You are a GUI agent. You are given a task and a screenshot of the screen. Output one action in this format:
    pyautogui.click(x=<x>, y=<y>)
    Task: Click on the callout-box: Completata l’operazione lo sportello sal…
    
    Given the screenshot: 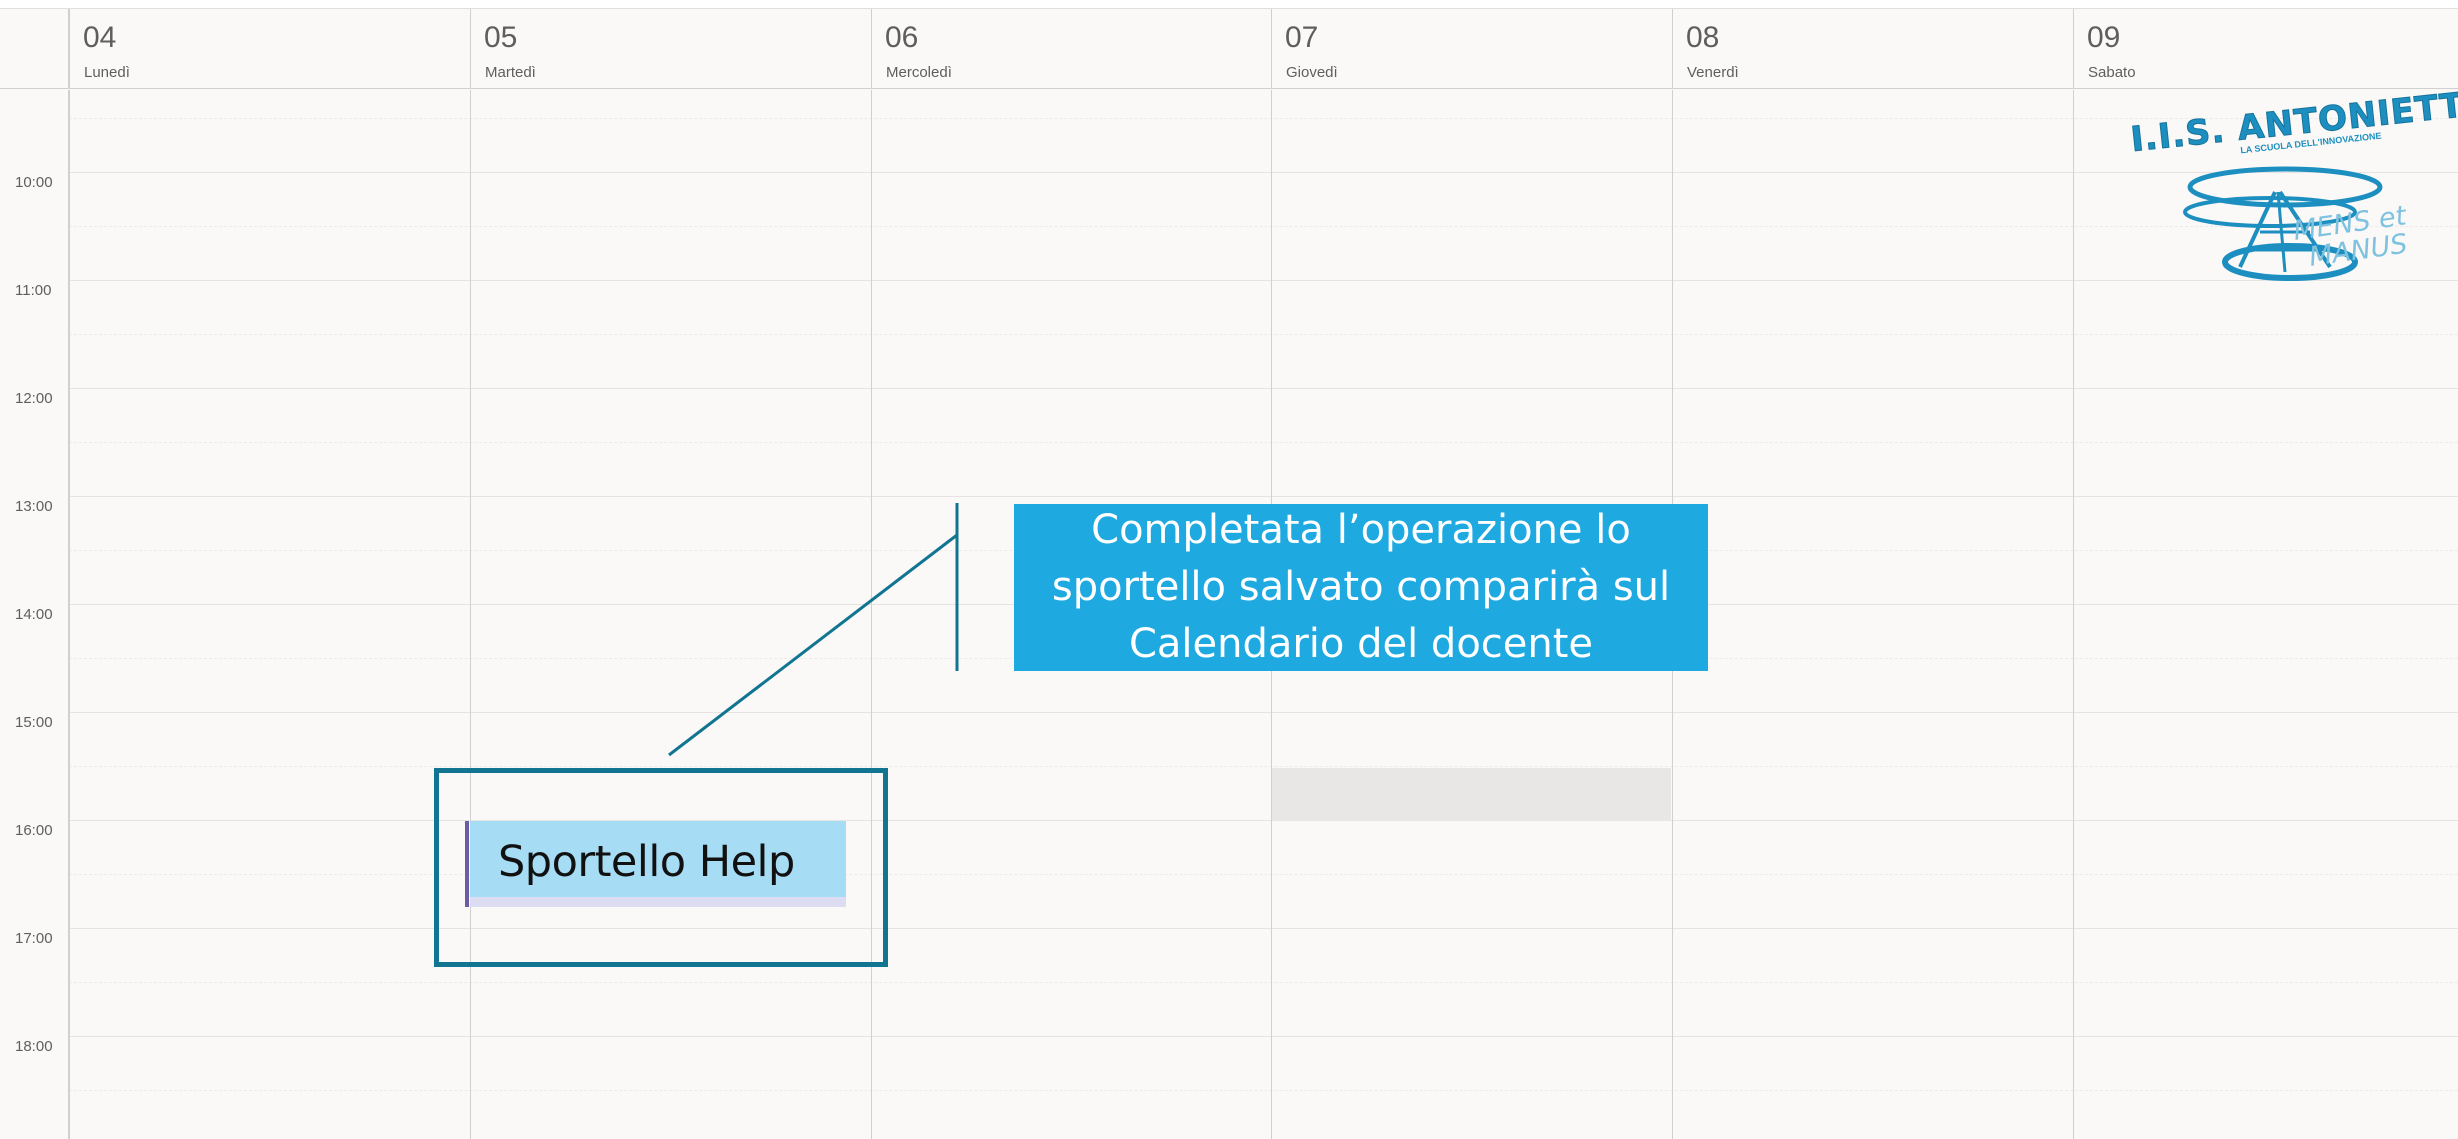 What is the action you would take?
    pyautogui.click(x=1361, y=587)
    